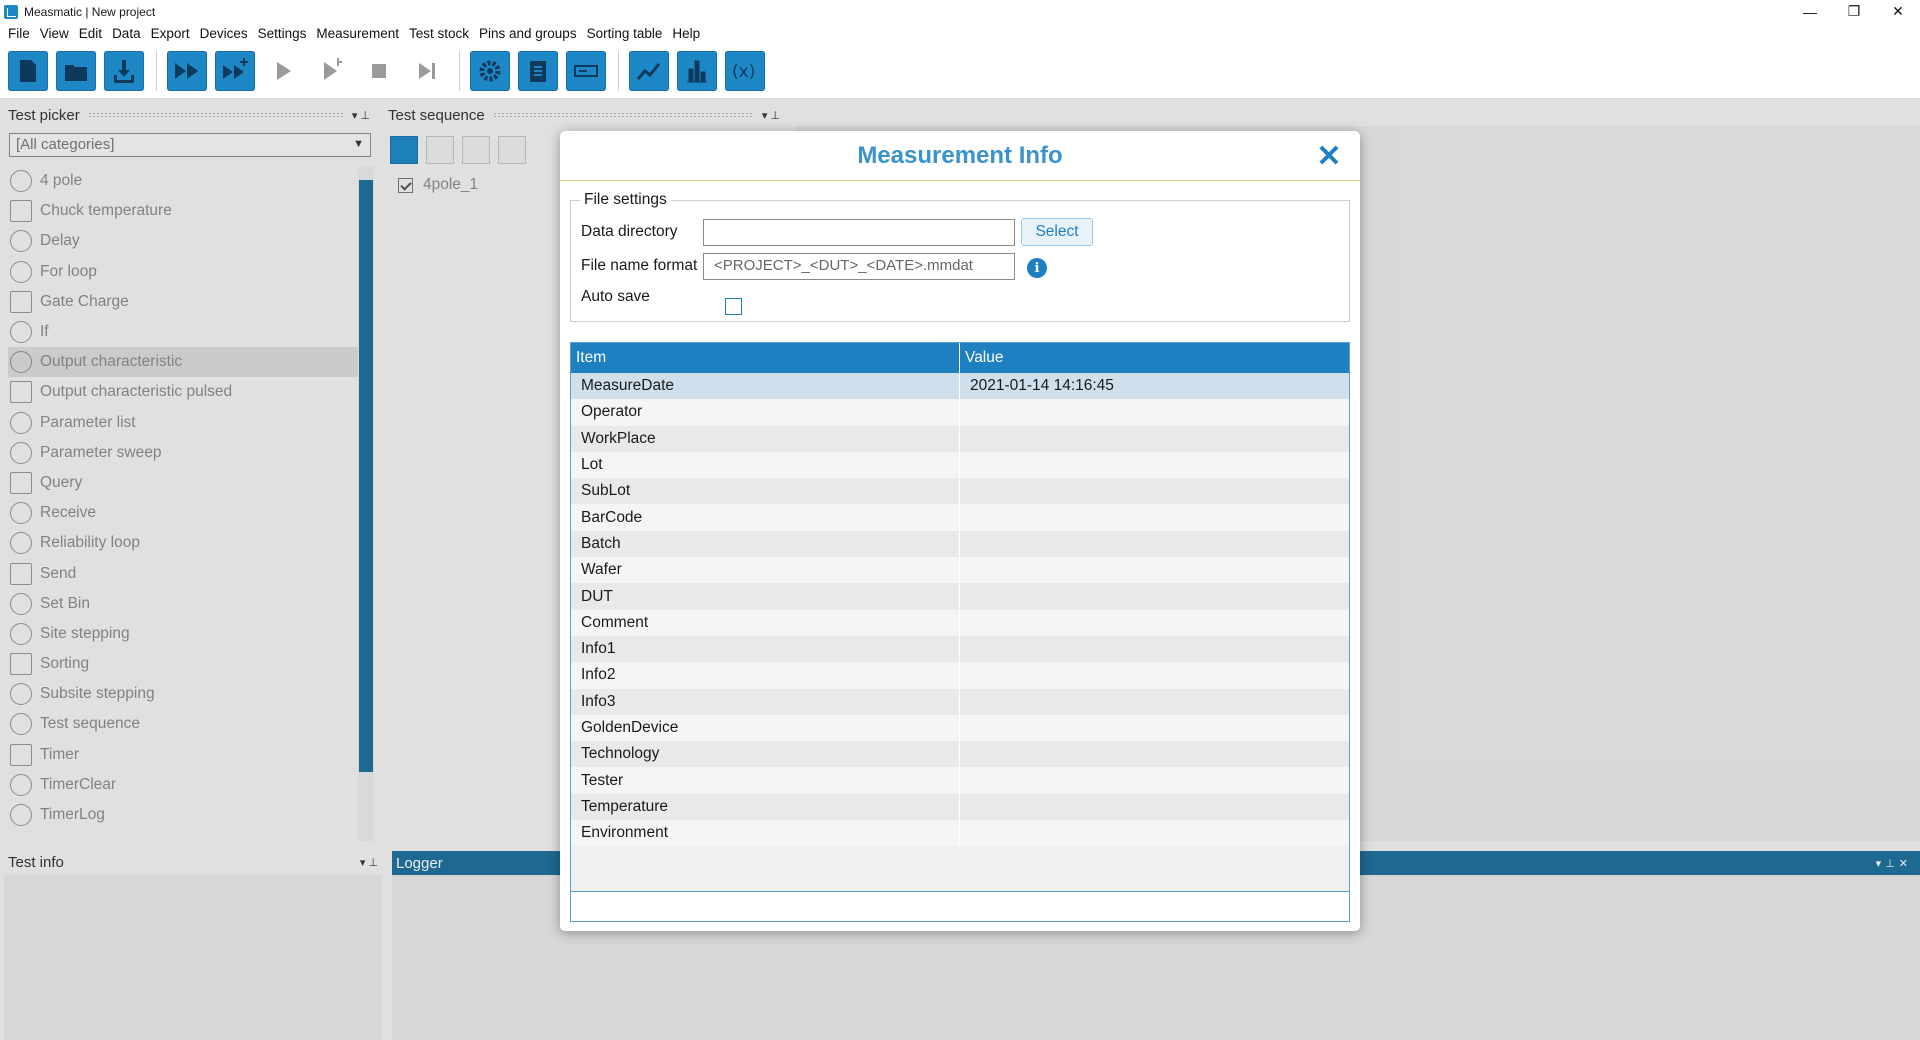 The width and height of the screenshot is (1920, 1040). What do you see at coordinates (1037, 268) in the screenshot?
I see `info-icon: i` at bounding box center [1037, 268].